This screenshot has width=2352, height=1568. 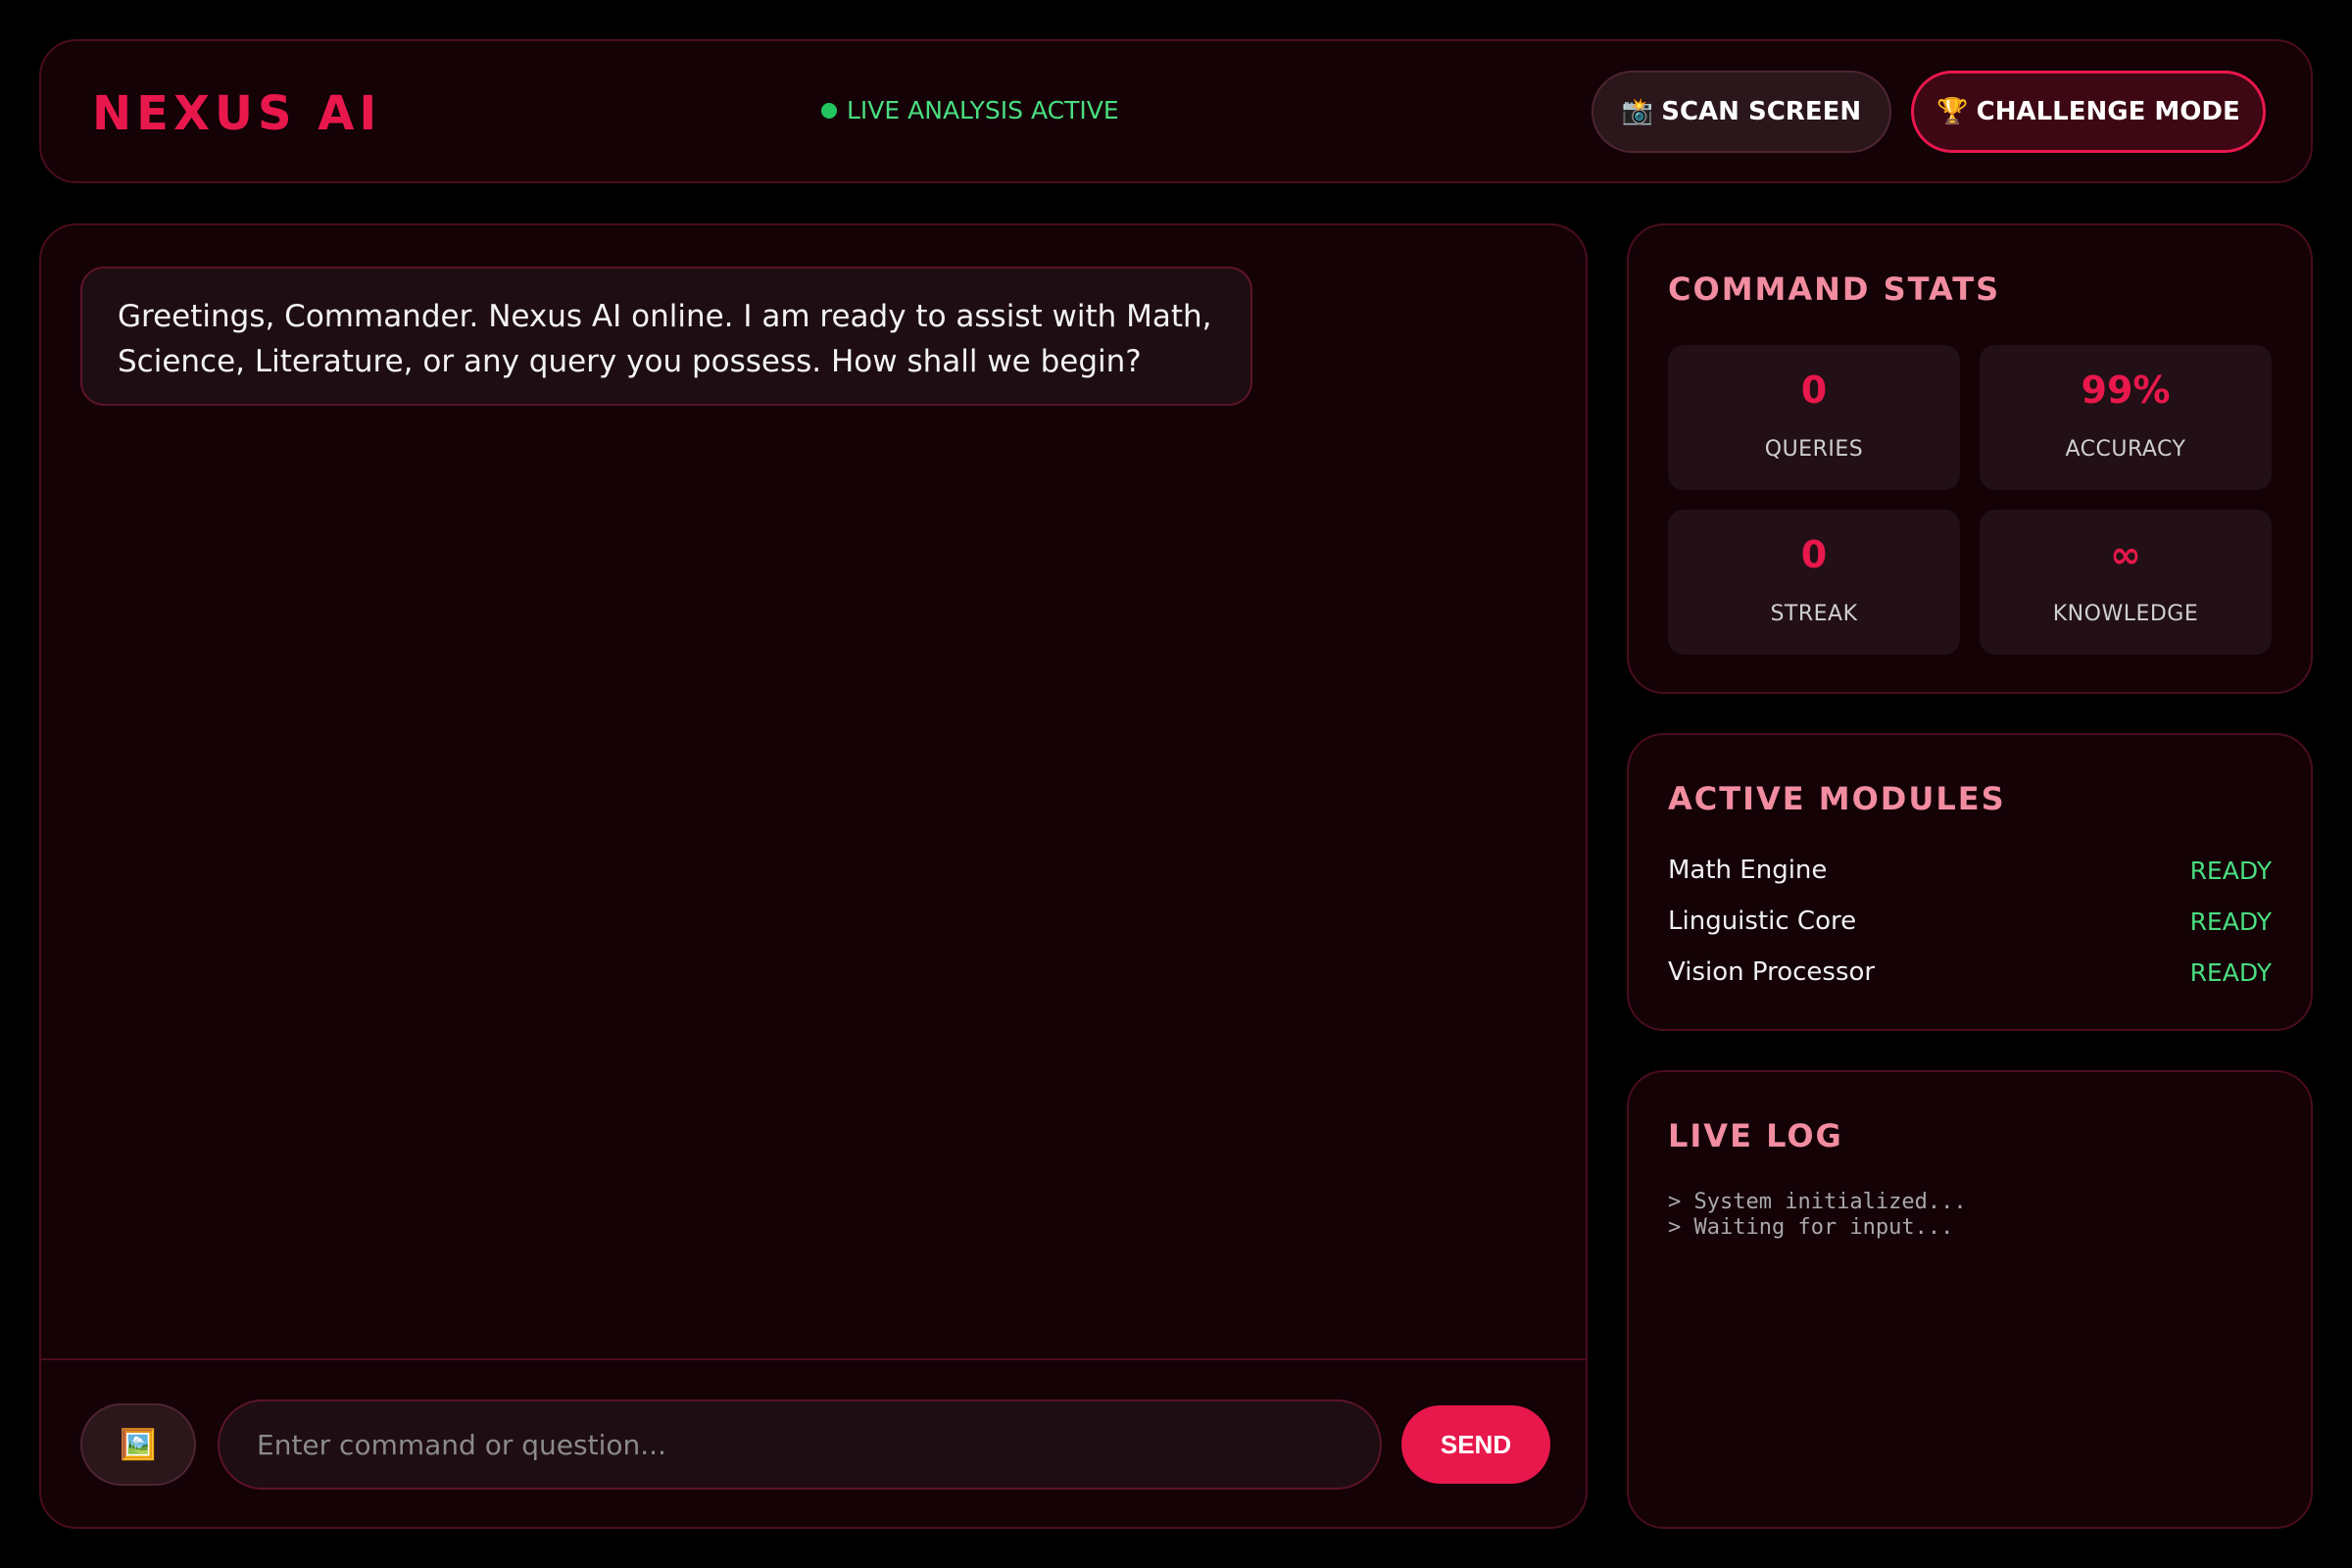 What do you see at coordinates (2126, 390) in the screenshot?
I see `stat-value: 99%` at bounding box center [2126, 390].